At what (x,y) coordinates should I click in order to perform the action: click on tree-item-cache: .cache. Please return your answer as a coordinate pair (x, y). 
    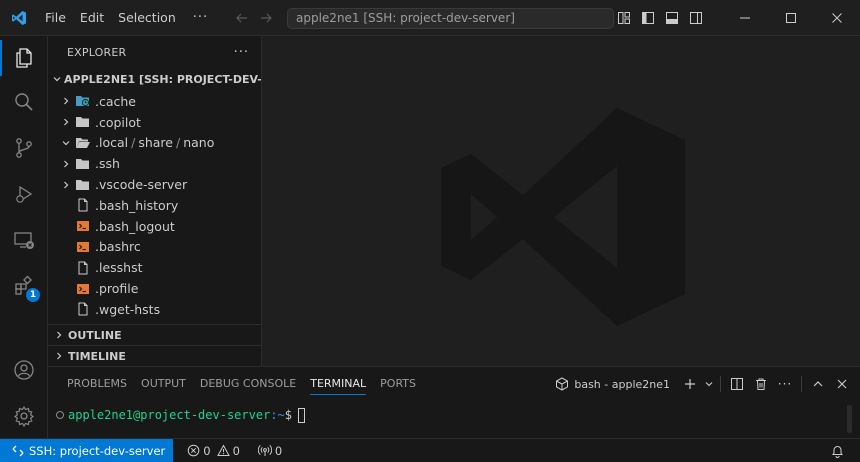
    Looking at the image, I should click on (154, 101).